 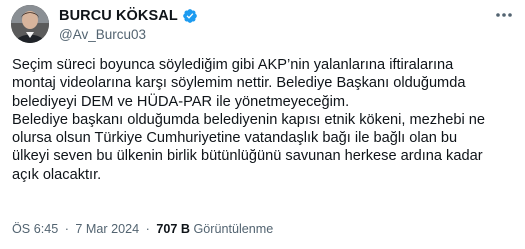 What do you see at coordinates (233, 229) in the screenshot?
I see `views-label: Görüntülenme` at bounding box center [233, 229].